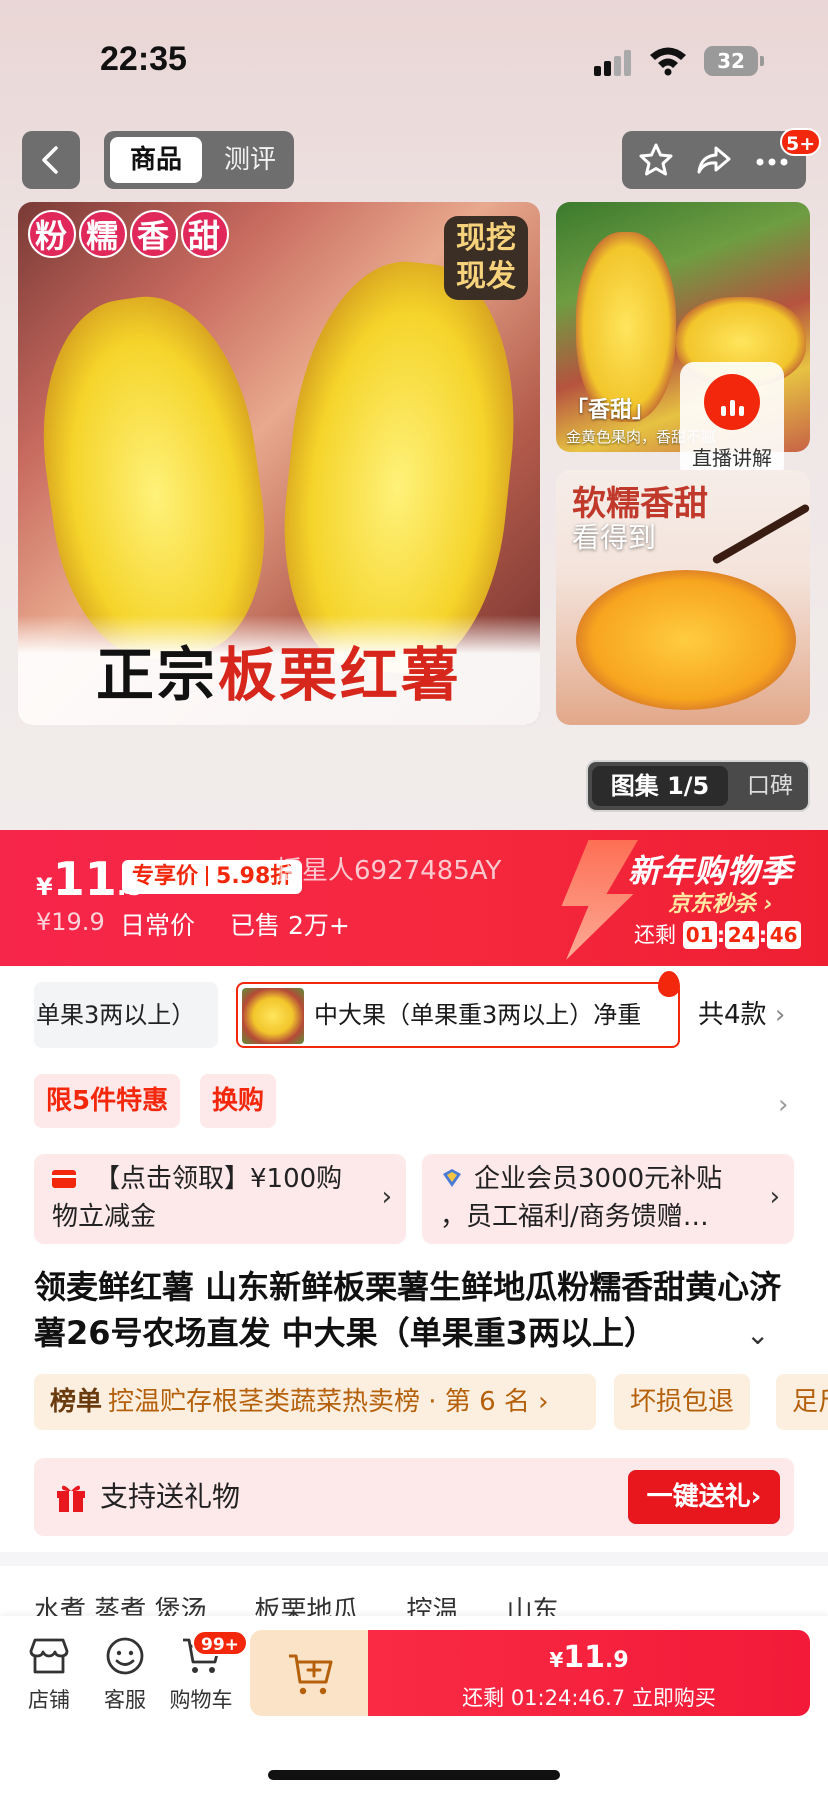  What do you see at coordinates (130, 234) in the screenshot?
I see `image-tag-fen-nuo: 粉糯香甜` at bounding box center [130, 234].